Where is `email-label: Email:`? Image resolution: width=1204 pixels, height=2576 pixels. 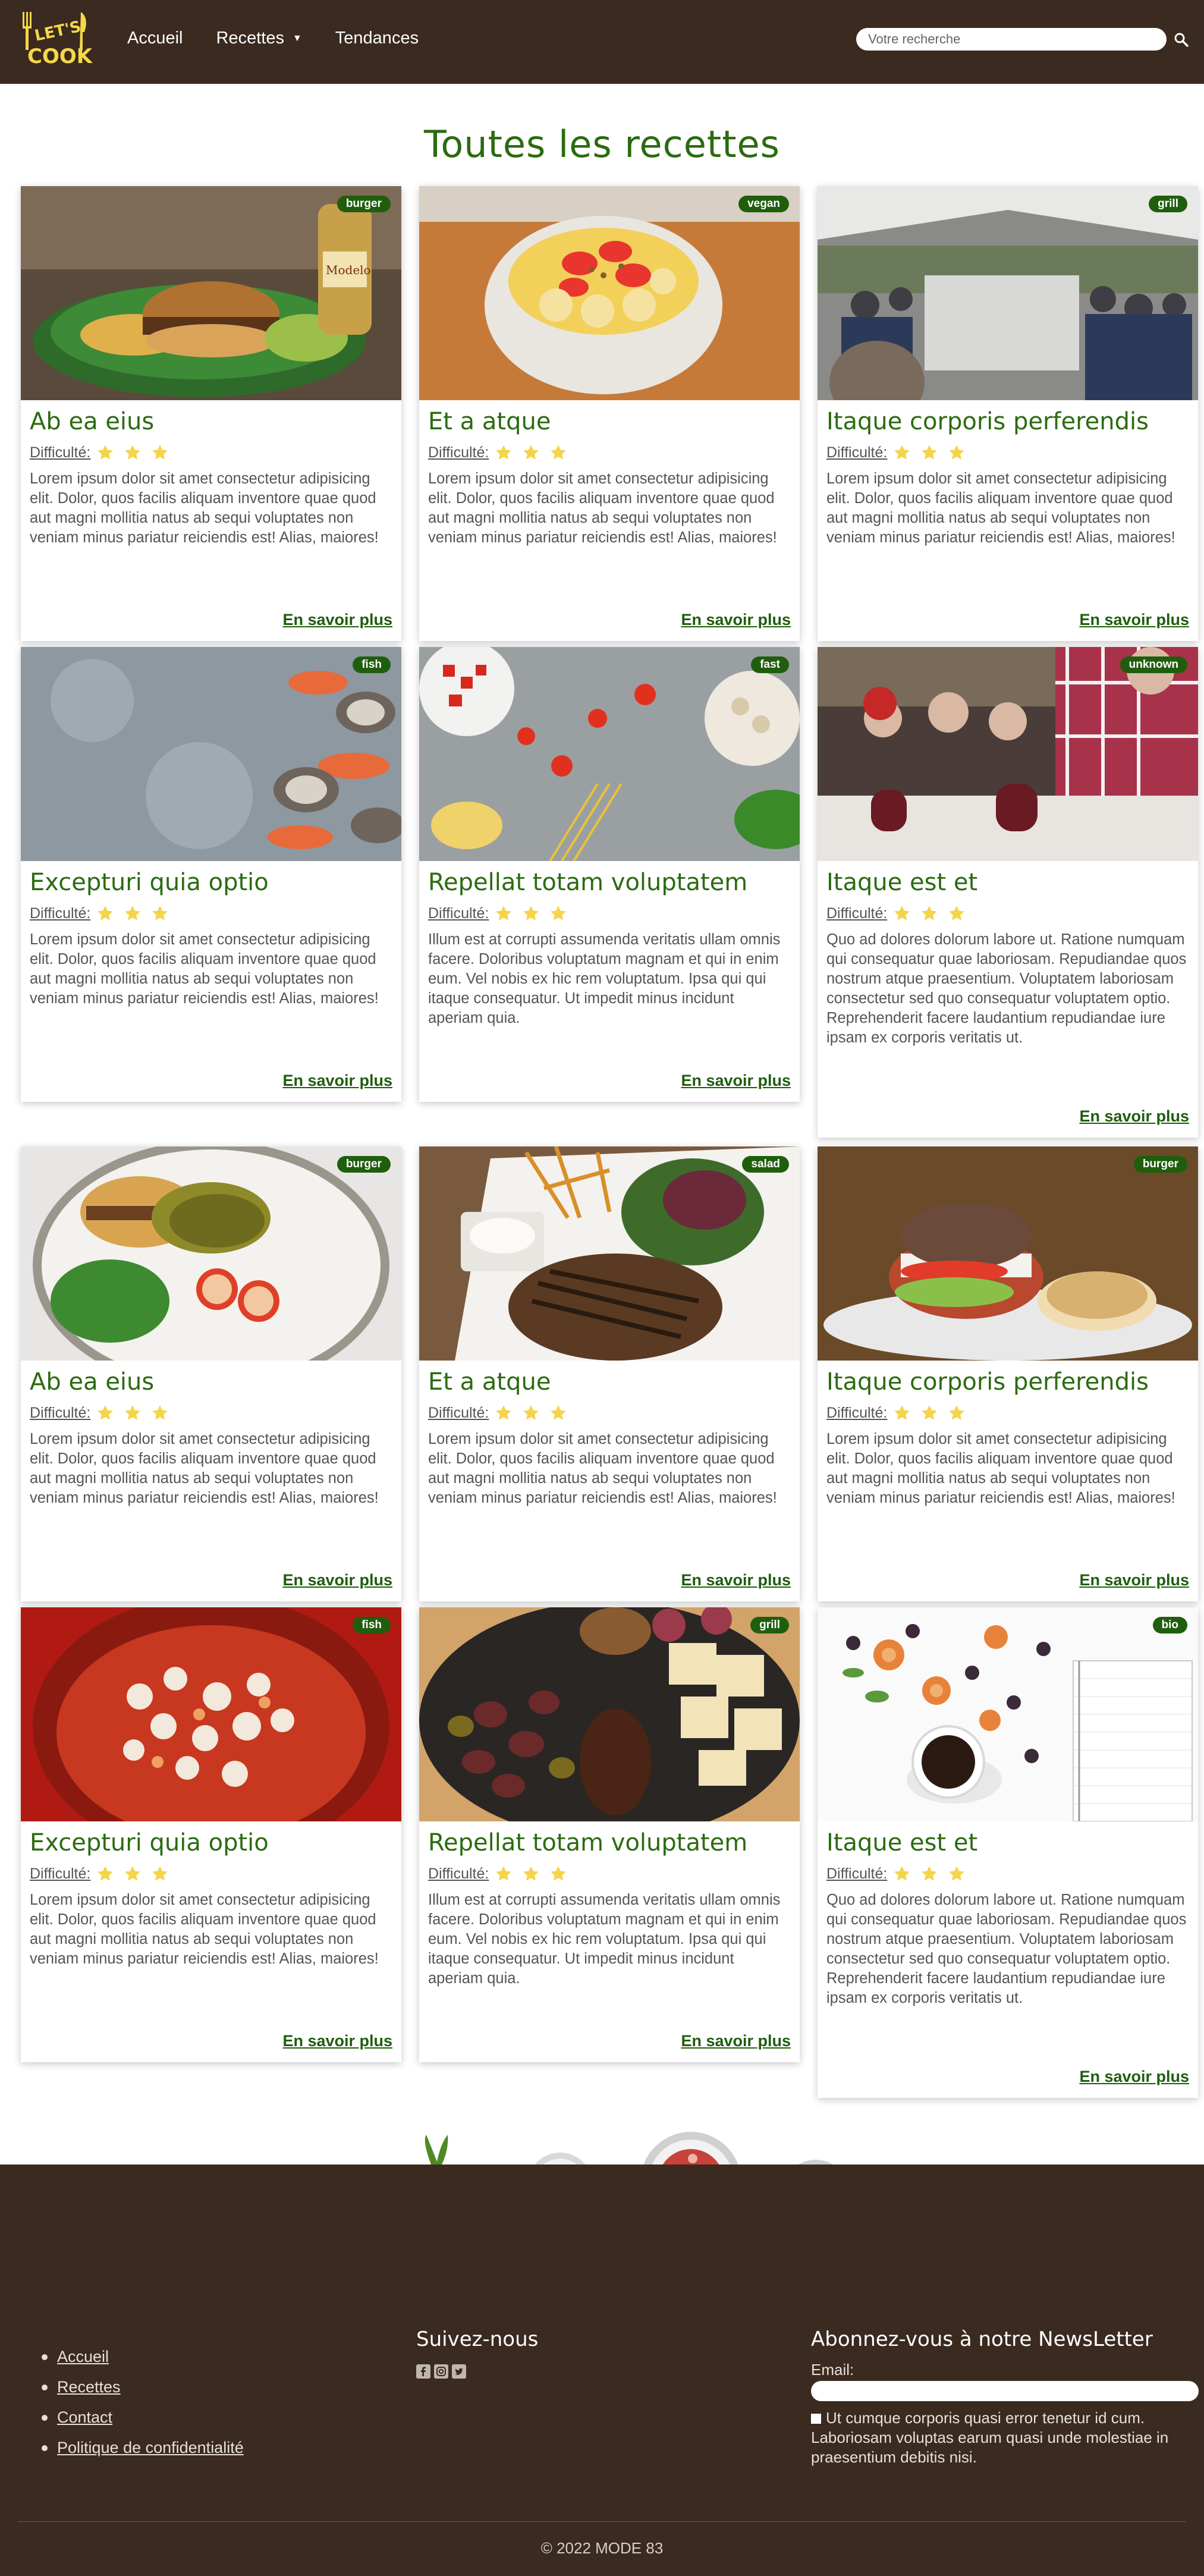 email-label: Email: is located at coordinates (832, 2370).